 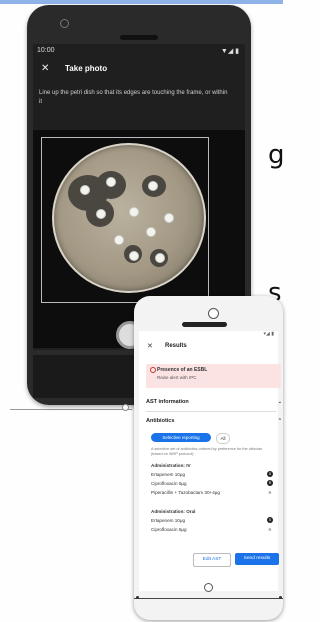 What do you see at coordinates (181, 437) in the screenshot?
I see `chip-selective-reporting: Selective reporting` at bounding box center [181, 437].